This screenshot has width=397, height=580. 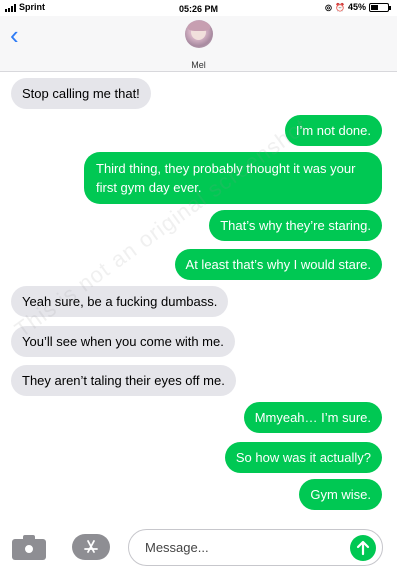 What do you see at coordinates (303, 457) in the screenshot?
I see `outgoing-message: So how was it actually?` at bounding box center [303, 457].